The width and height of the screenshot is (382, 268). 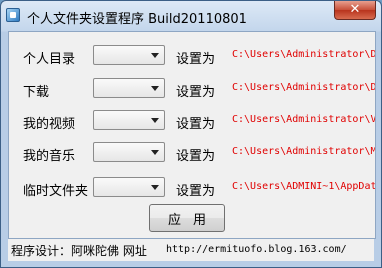 I want to click on window-title: 个人文件夹设置程序 Build20110801, so click(x=137, y=19).